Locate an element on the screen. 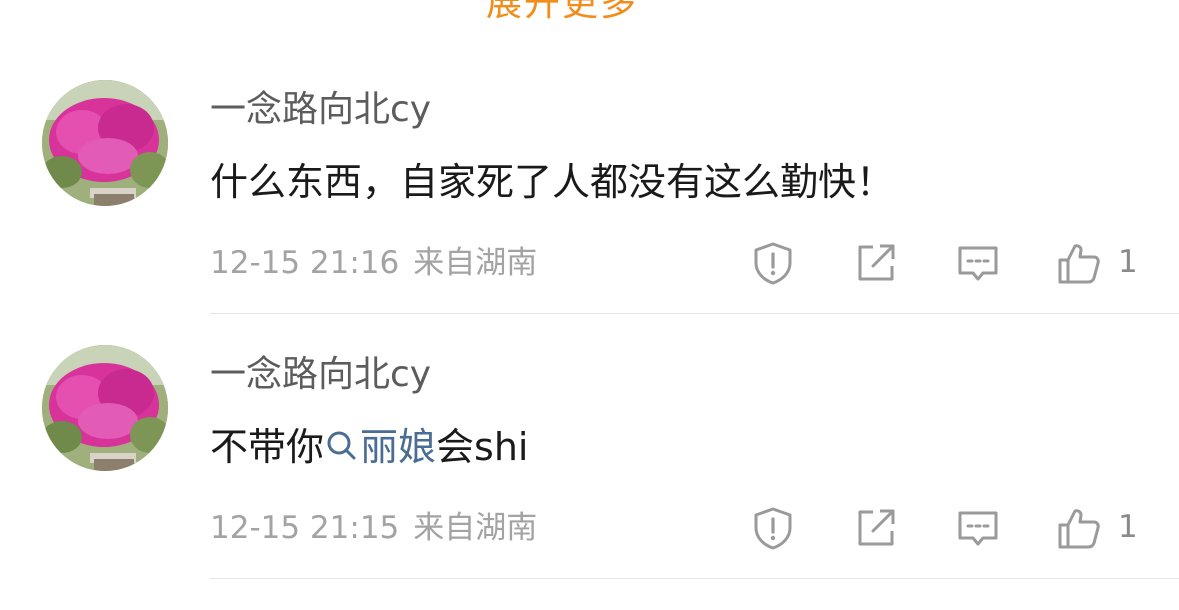 The image size is (1179, 610). comment-meta: 12-15 21:15 来自湖南 is located at coordinates (373, 528).